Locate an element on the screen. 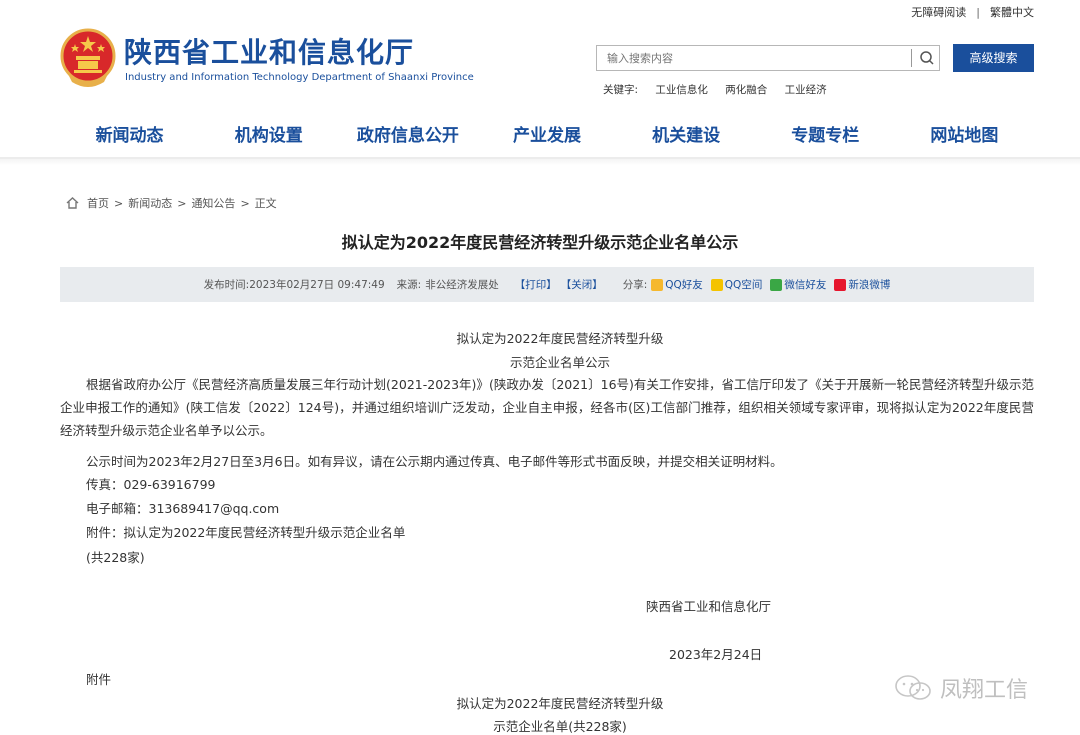 The width and height of the screenshot is (1080, 735). share-qzone: QQ空间 is located at coordinates (736, 284).